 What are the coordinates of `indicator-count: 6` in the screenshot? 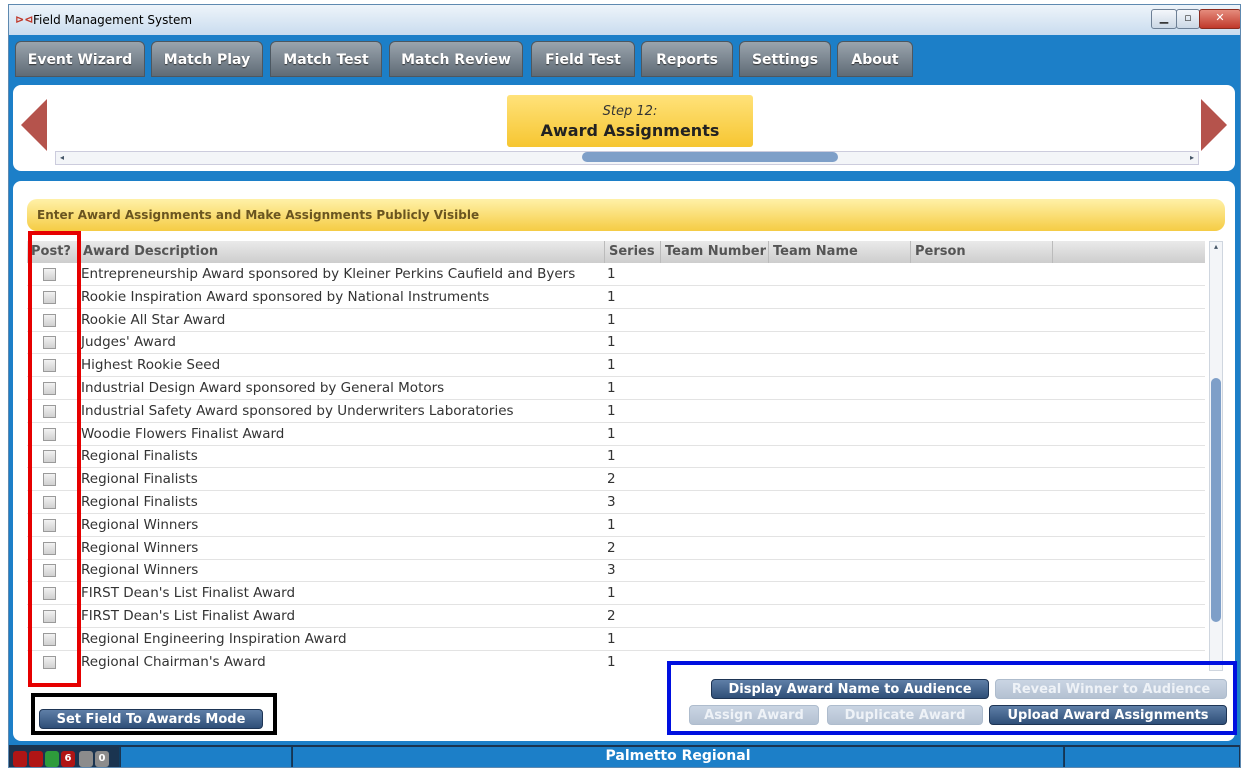 It's located at (68, 759).